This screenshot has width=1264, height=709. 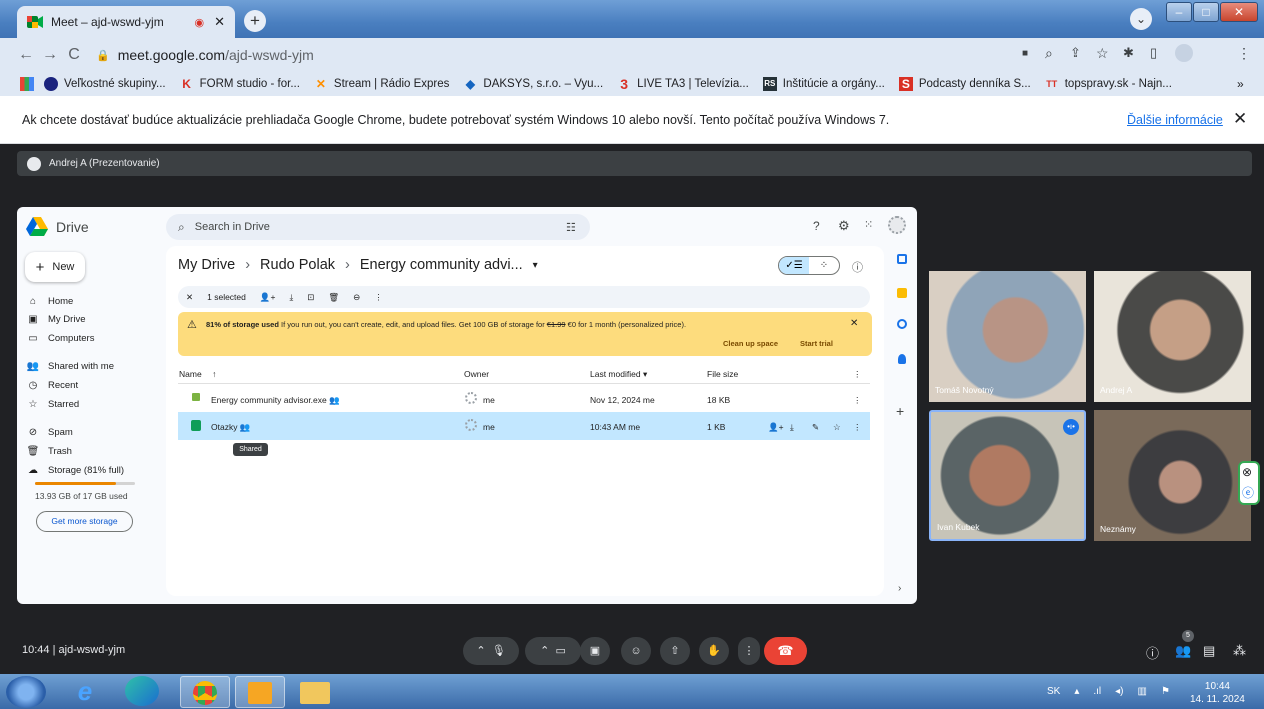 I want to click on chat-icon: ▤, so click(x=1209, y=651).